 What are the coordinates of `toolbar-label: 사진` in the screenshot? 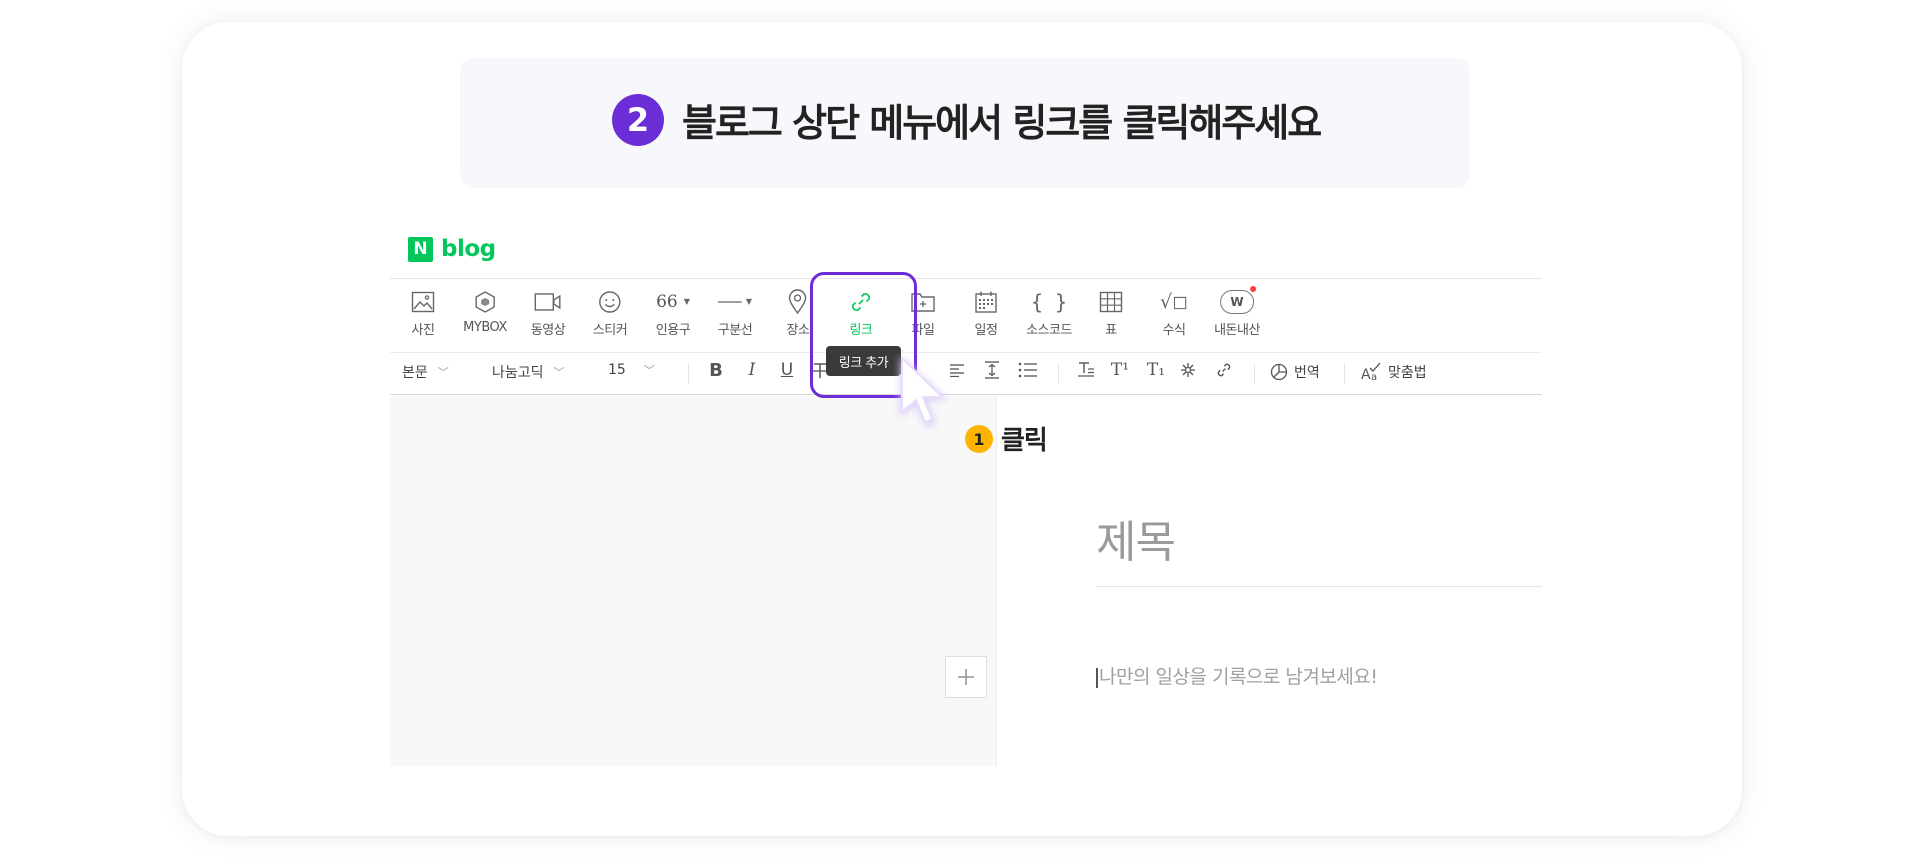 It's located at (423, 330).